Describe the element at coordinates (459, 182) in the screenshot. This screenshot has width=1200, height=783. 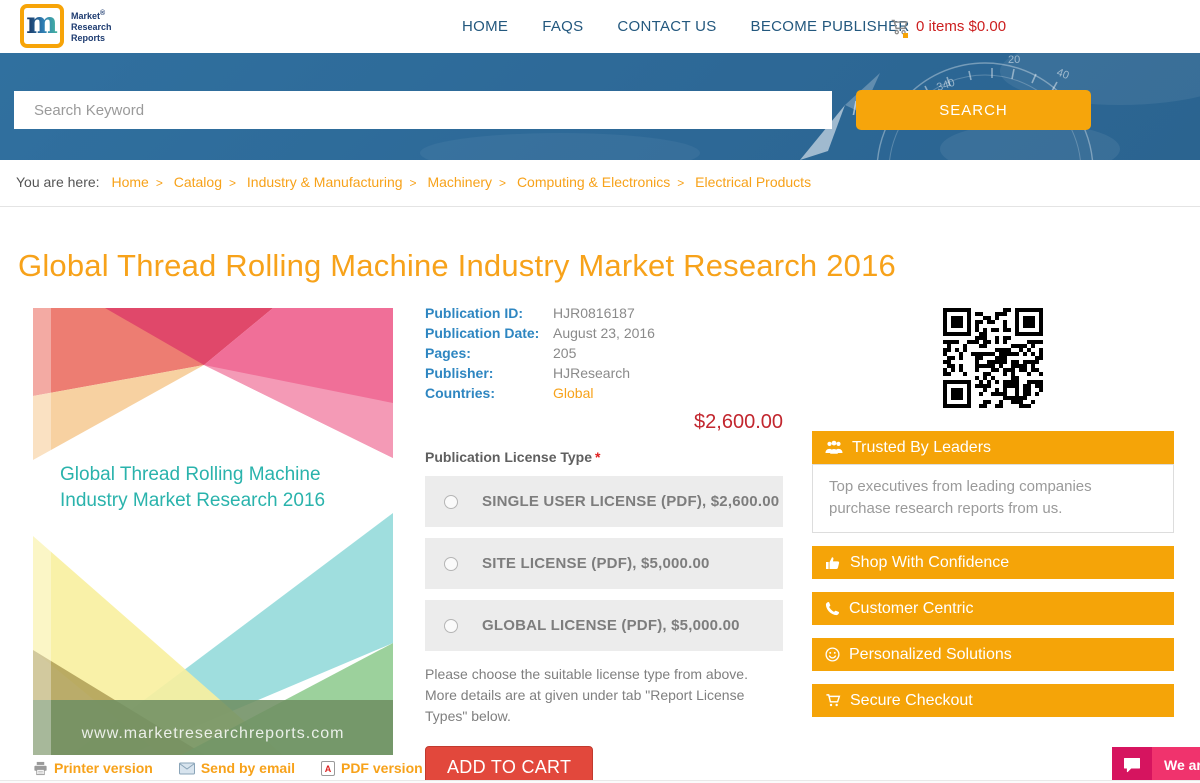
I see `breadcrumb-machinery: Machinery` at that location.